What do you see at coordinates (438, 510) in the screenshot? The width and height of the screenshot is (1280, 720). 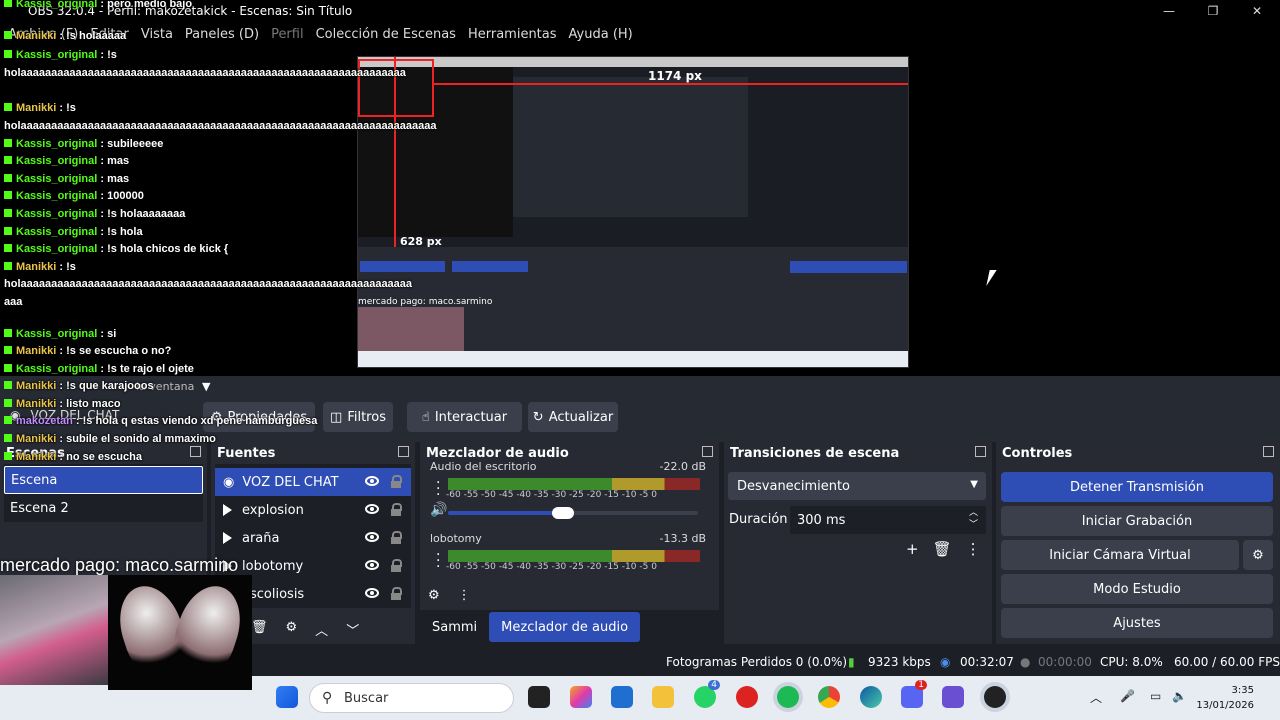 I see `speaker-icon: 🔊` at bounding box center [438, 510].